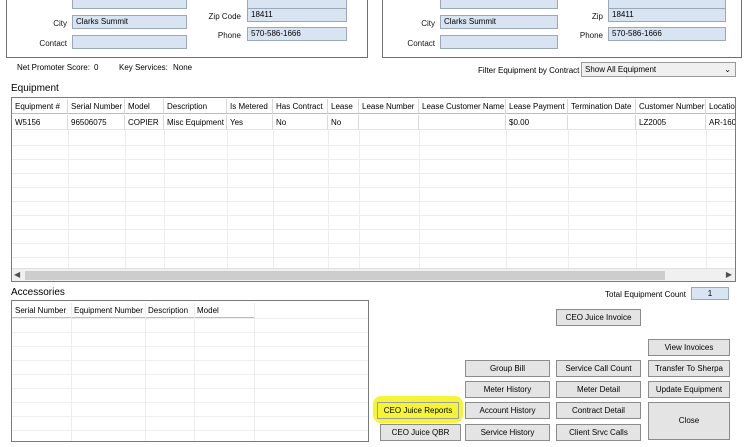  What do you see at coordinates (499, 42) in the screenshot?
I see `billing-contact-field` at bounding box center [499, 42].